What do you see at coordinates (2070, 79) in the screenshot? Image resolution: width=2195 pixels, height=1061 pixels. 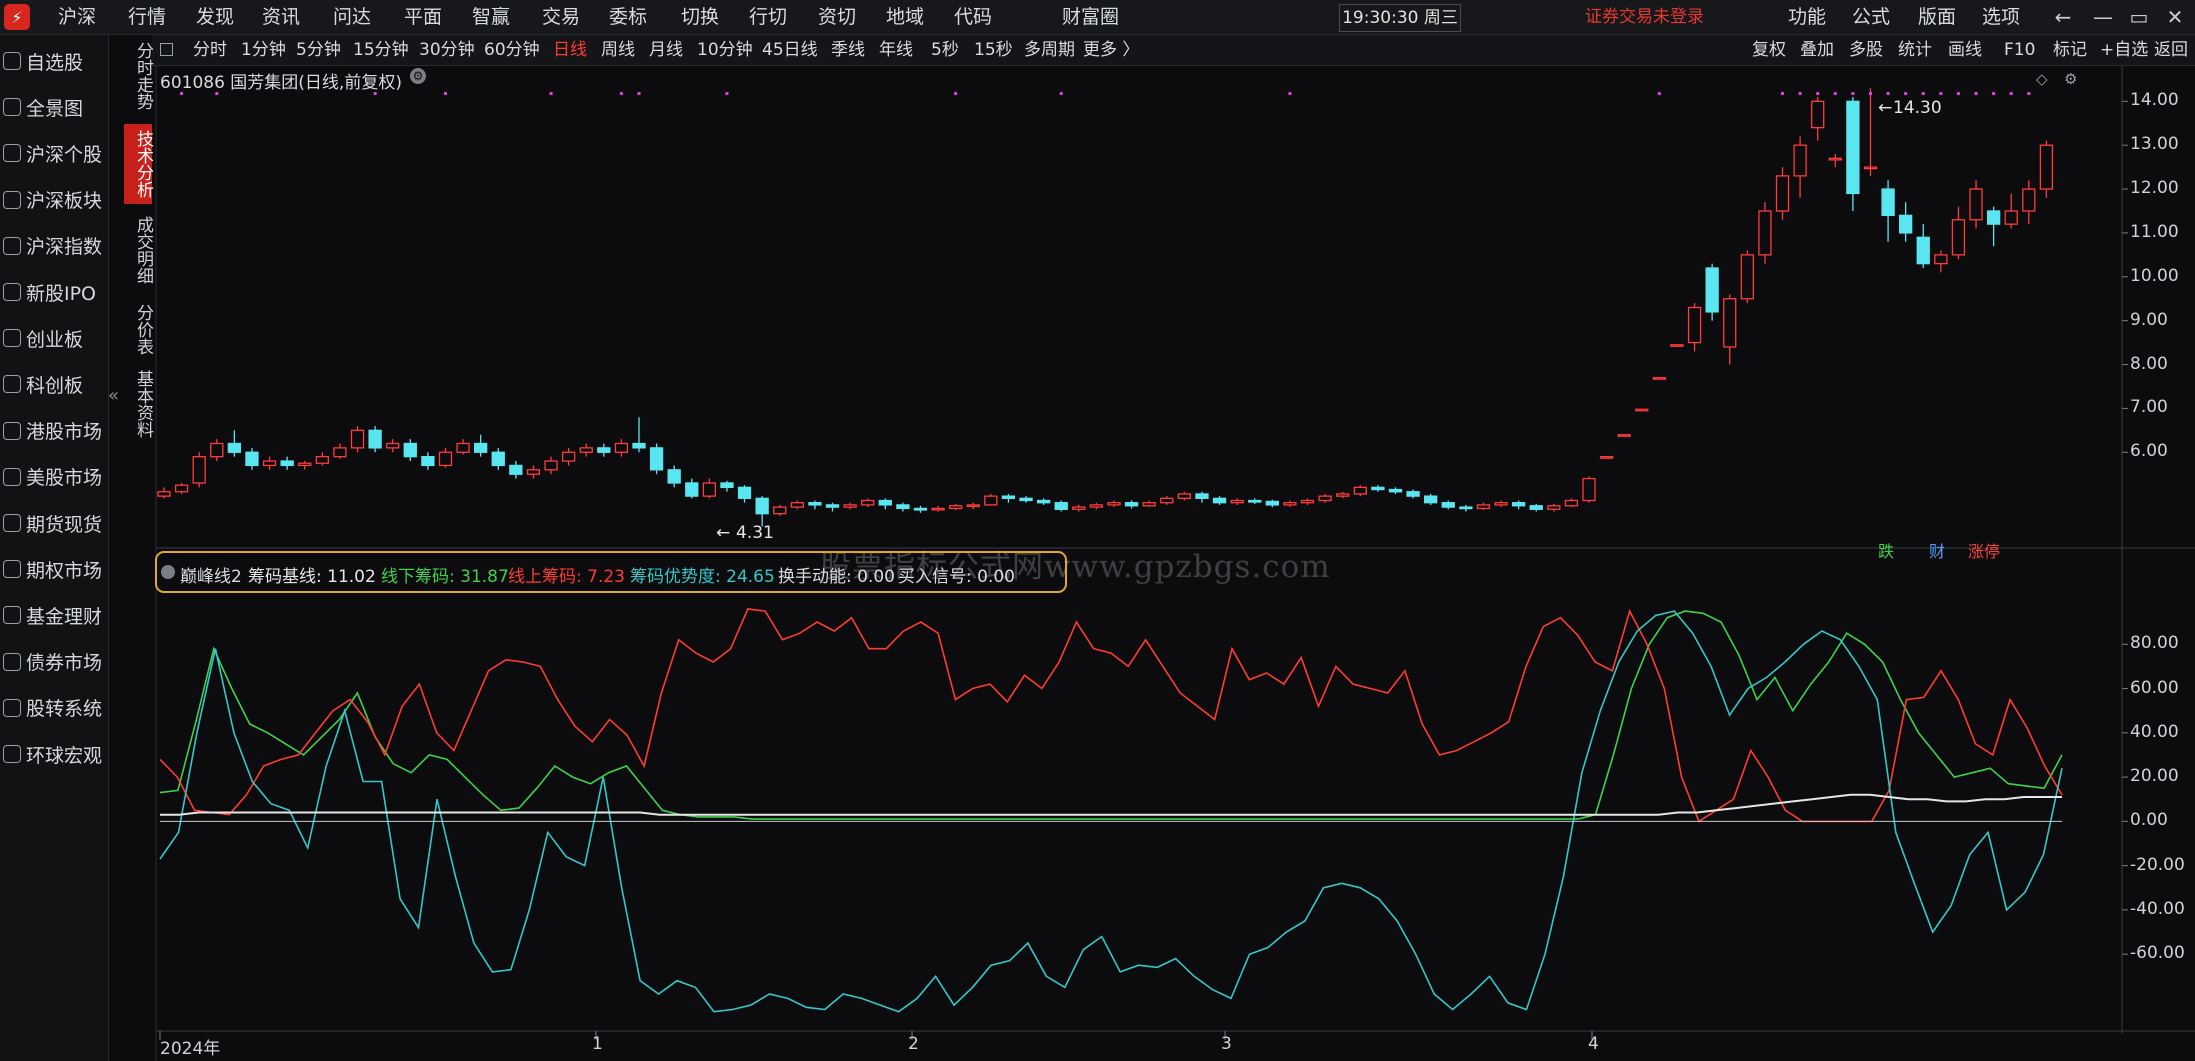 I see `chart-settings-icon: ⚙` at bounding box center [2070, 79].